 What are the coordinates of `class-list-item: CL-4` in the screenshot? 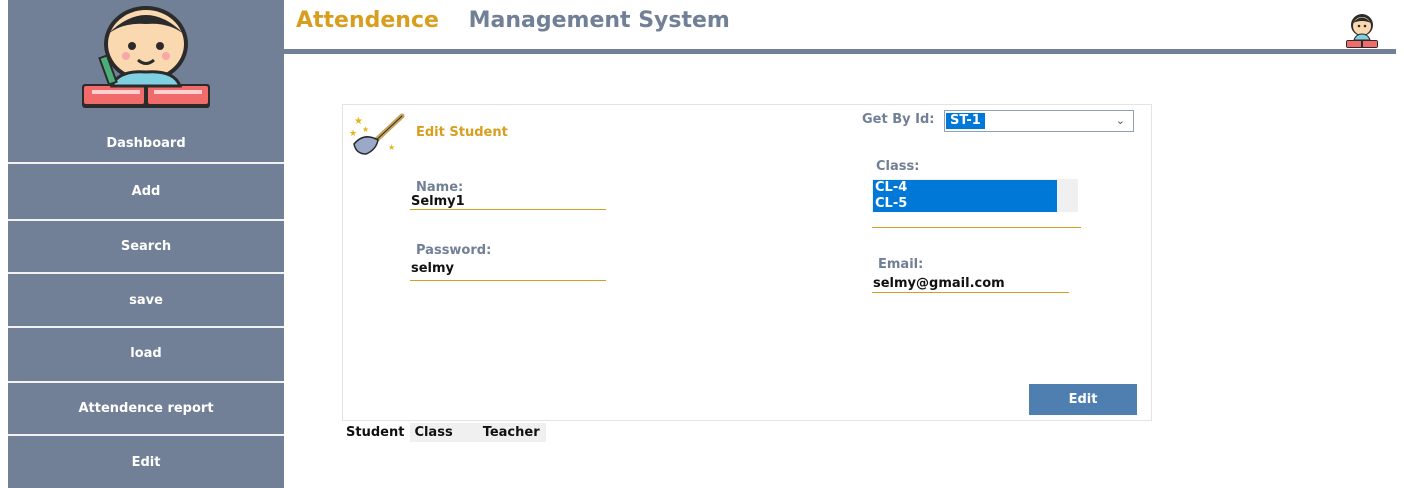 It's located at (965, 188).